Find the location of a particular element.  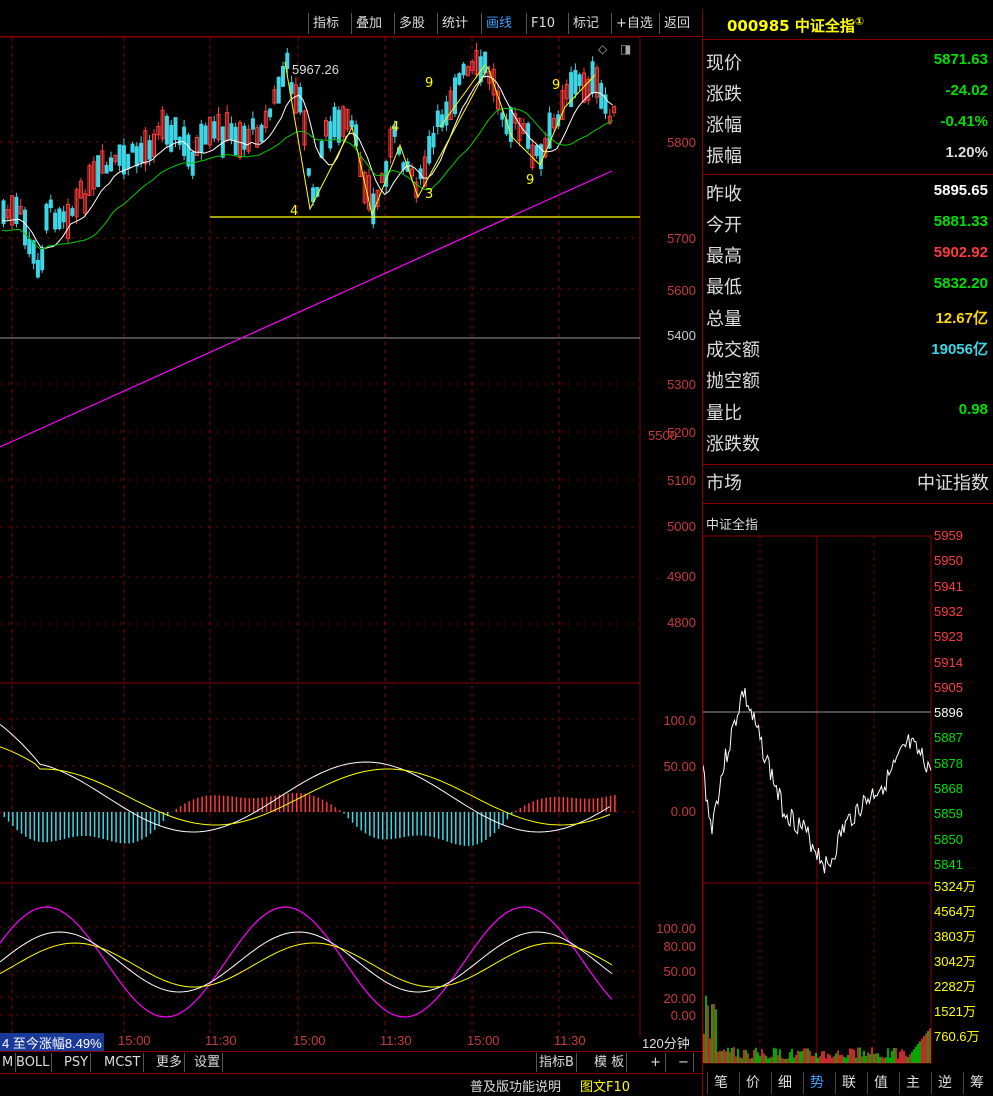

panel-toggle-icon: ◨ is located at coordinates (625, 49).